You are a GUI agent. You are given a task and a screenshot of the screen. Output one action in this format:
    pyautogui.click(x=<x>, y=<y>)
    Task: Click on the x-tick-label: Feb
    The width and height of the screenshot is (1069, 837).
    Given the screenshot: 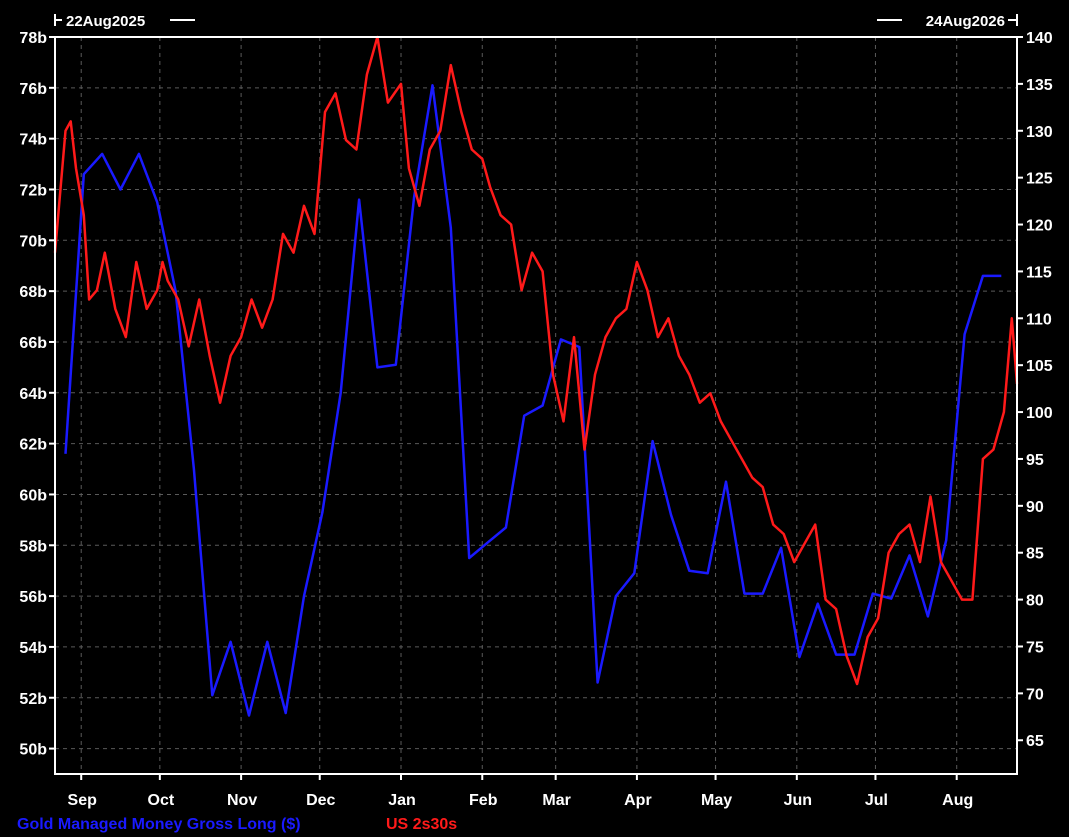 What is the action you would take?
    pyautogui.click(x=483, y=800)
    